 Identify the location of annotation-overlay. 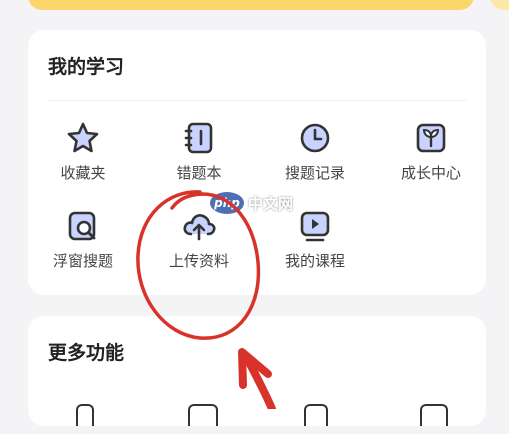
(206, 299).